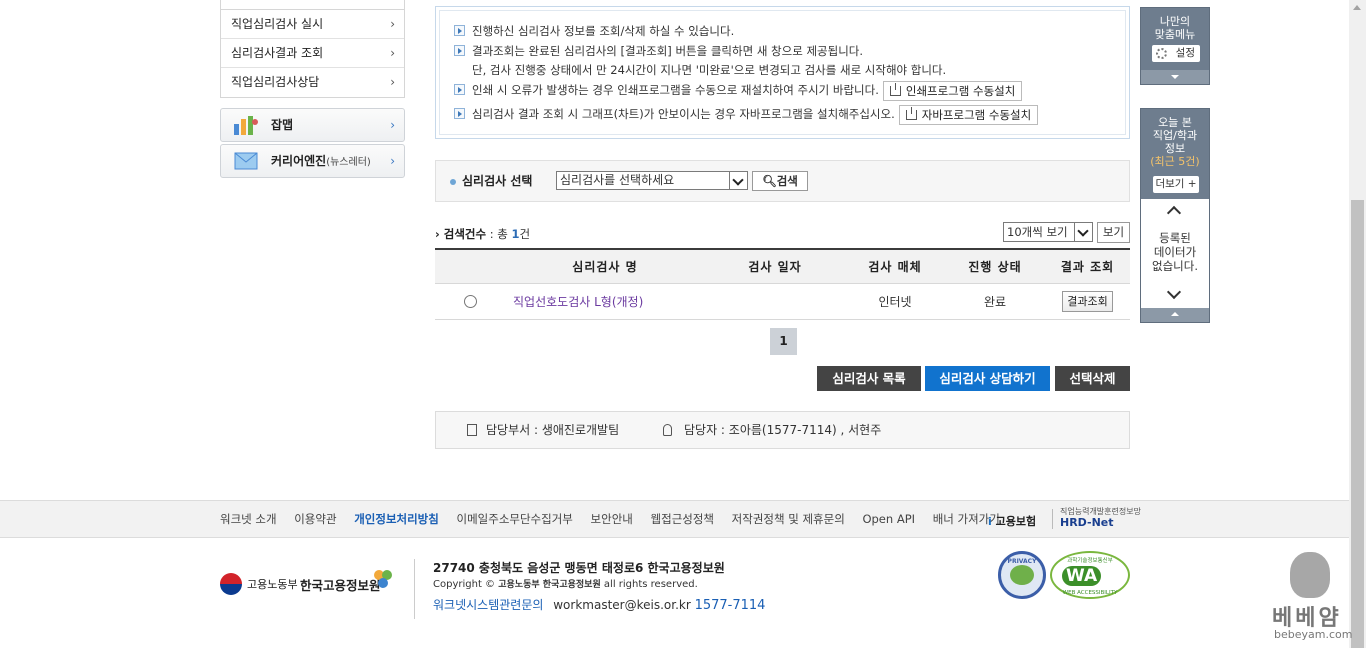 The height and width of the screenshot is (648, 1366). Describe the element at coordinates (605, 266) in the screenshot. I see `col-name: 심리검사 명` at that location.